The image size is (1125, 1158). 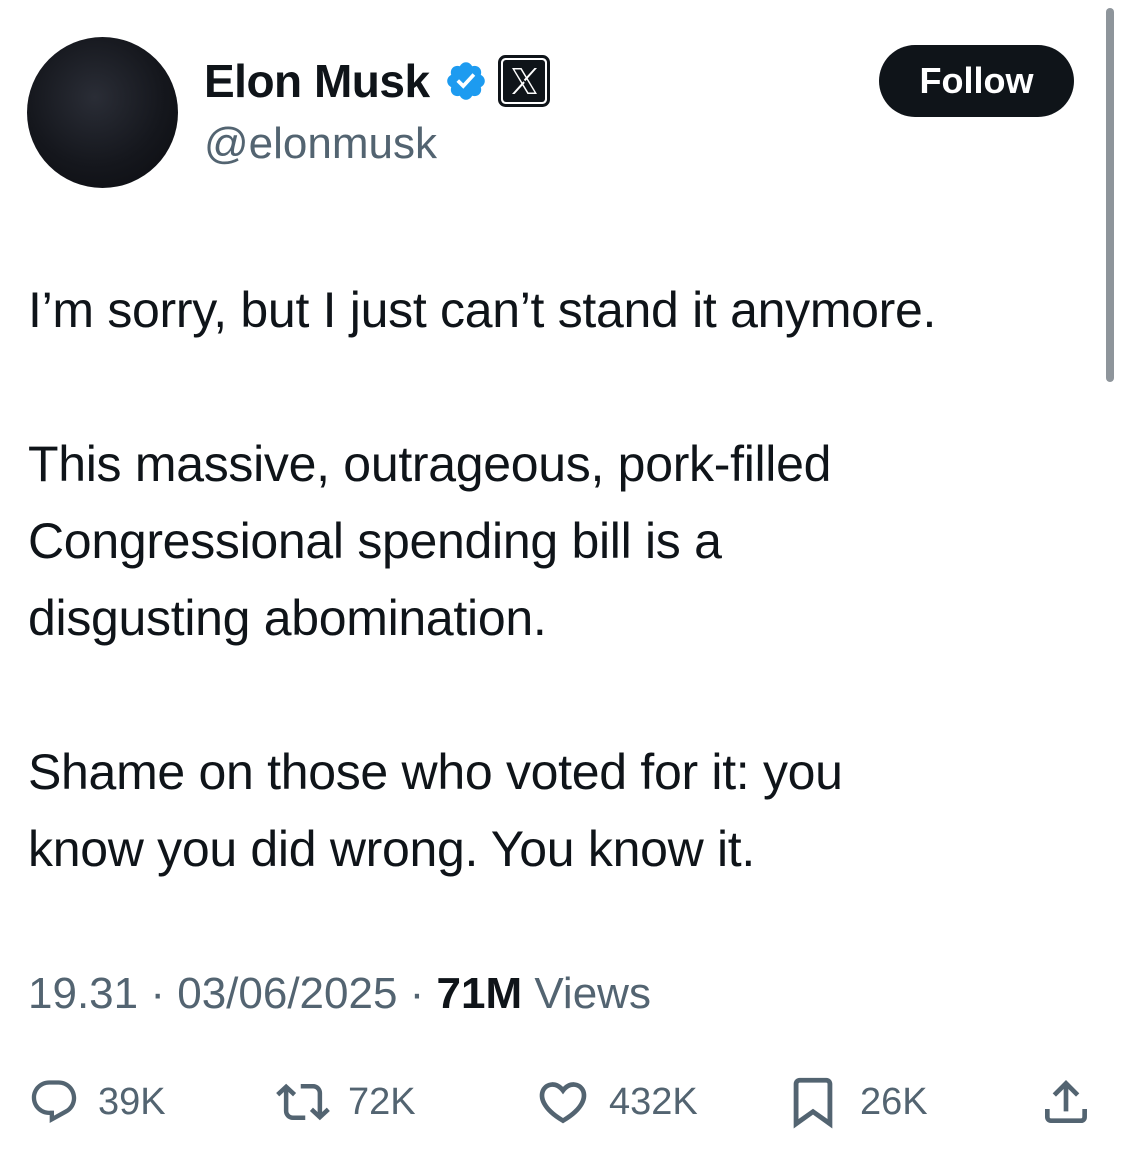 I want to click on reply-icon, so click(x=54, y=1102).